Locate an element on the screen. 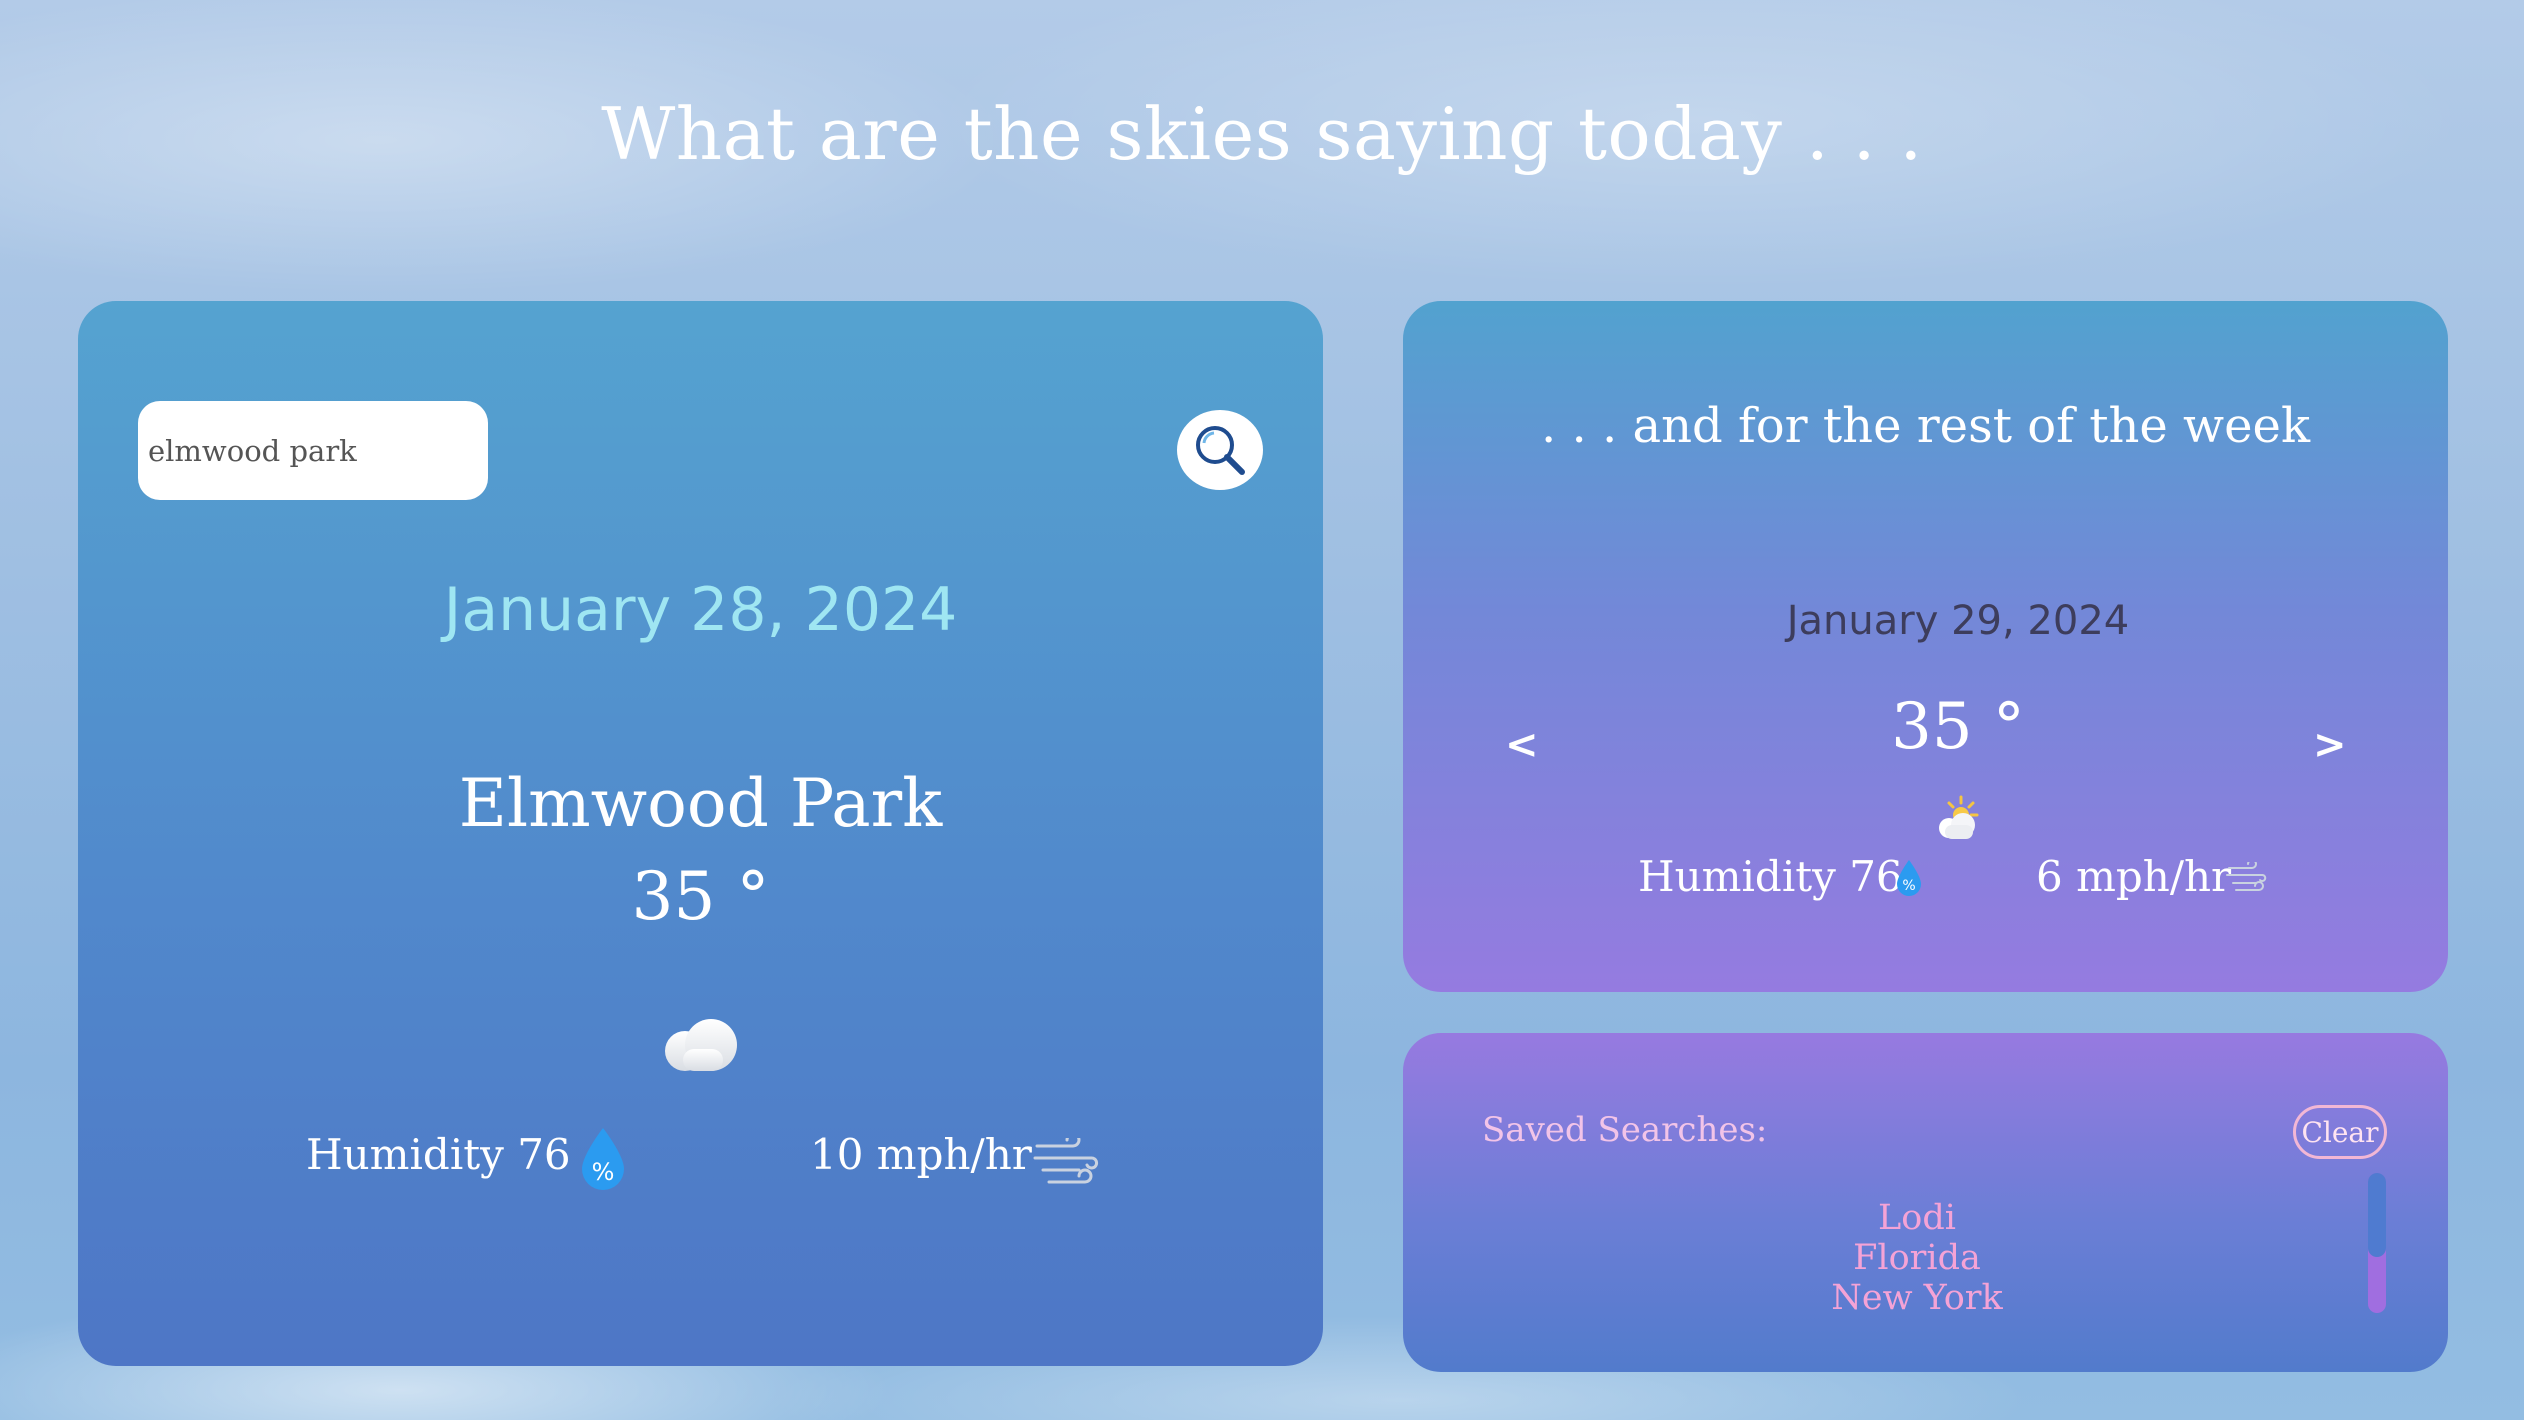 This screenshot has height=1420, width=2524. current-wind: 10 mph/hr is located at coordinates (921, 1154).